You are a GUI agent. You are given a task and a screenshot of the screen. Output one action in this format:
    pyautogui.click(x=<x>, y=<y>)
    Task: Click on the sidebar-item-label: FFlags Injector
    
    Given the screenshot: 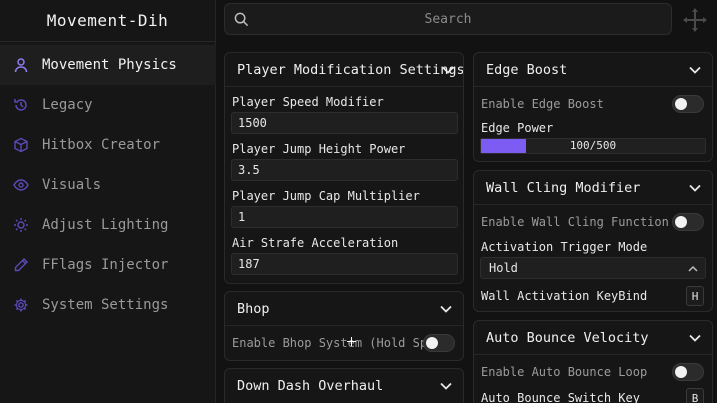 What is the action you would take?
    pyautogui.click(x=105, y=265)
    